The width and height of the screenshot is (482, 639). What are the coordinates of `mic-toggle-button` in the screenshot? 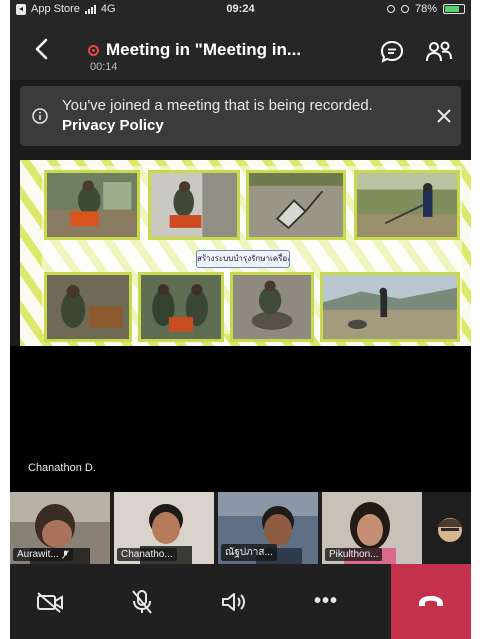 It's located at (142, 601).